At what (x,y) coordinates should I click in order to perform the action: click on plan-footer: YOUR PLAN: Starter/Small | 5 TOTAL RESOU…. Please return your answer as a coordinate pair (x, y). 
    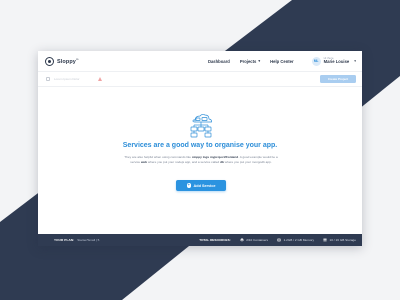
    Looking at the image, I should click on (200, 240).